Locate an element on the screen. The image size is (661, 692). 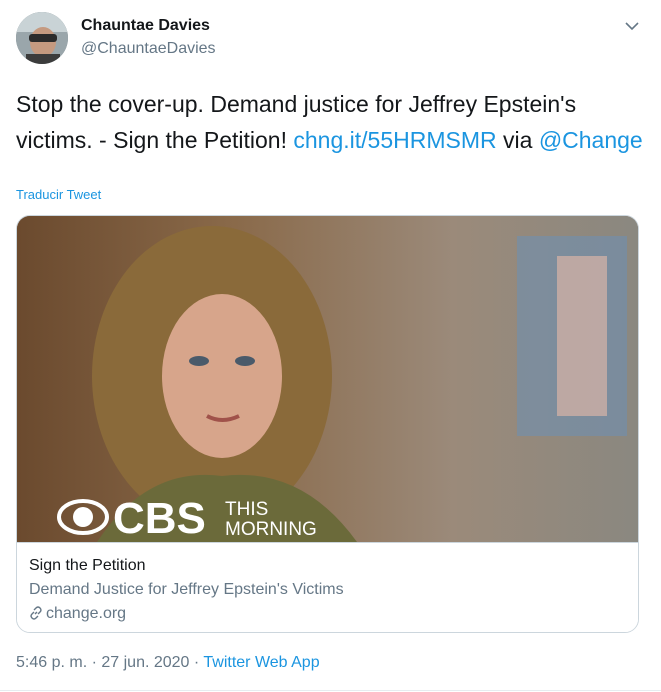
mention-link: @Change is located at coordinates (591, 140).